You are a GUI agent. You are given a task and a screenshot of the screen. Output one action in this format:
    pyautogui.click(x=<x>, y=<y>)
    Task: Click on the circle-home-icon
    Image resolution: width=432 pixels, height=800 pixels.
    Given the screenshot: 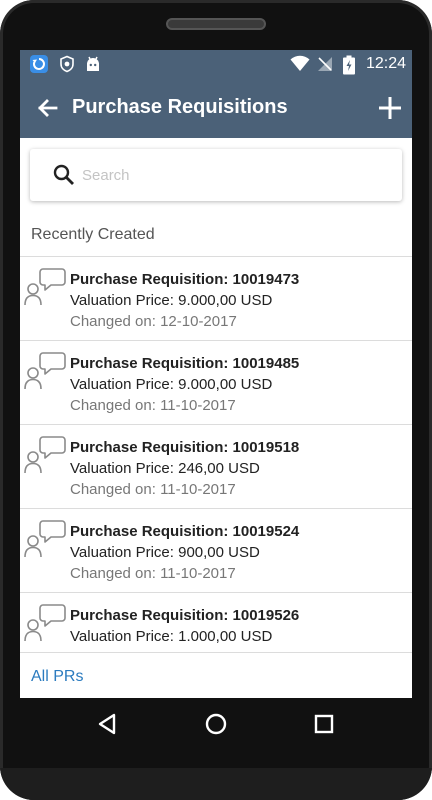 What is the action you would take?
    pyautogui.click(x=216, y=724)
    